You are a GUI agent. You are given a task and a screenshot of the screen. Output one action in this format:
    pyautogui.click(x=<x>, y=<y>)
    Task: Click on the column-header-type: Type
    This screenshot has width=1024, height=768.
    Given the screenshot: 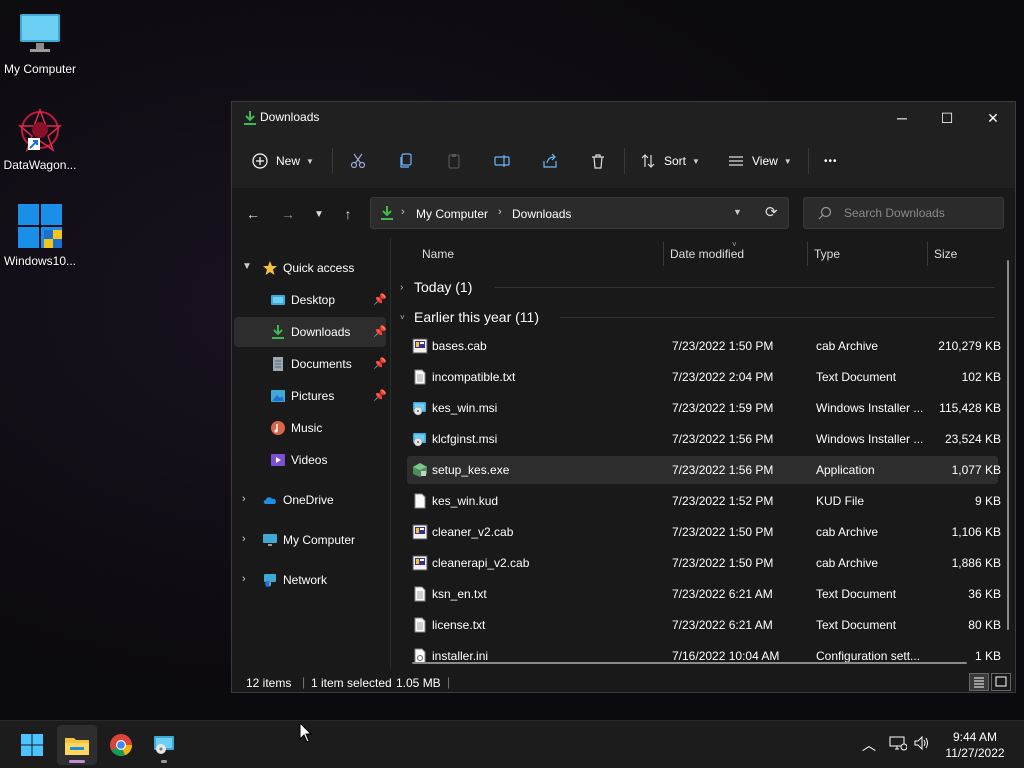 What is the action you would take?
    pyautogui.click(x=827, y=254)
    